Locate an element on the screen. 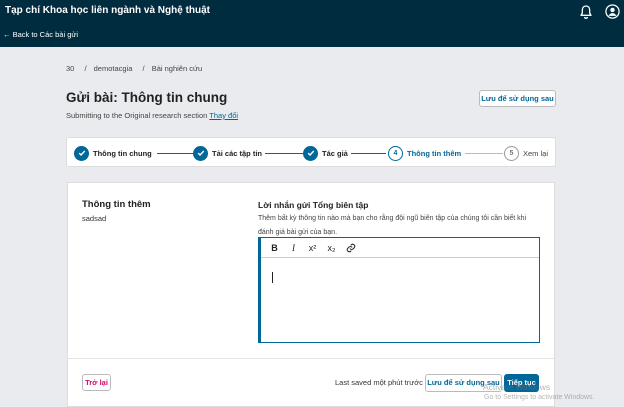  breadcrumb-item-id: 30 is located at coordinates (70, 68).